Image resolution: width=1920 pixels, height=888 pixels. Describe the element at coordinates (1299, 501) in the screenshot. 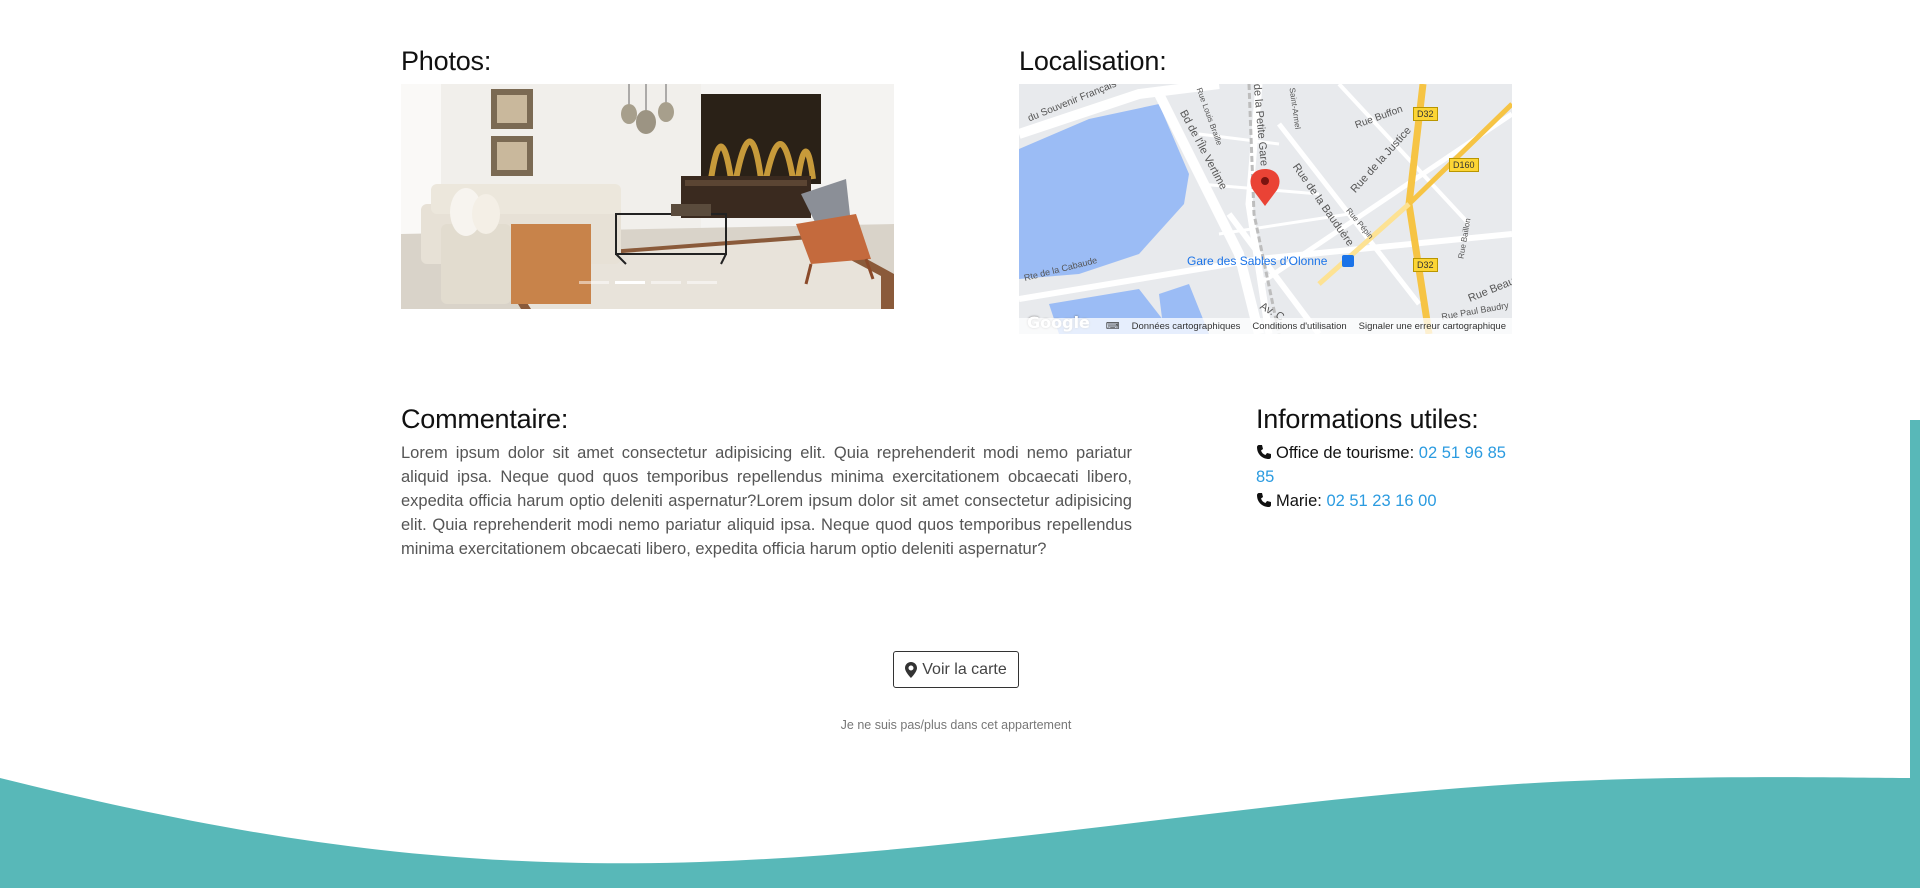

I see `contact-label: Marie:` at that location.